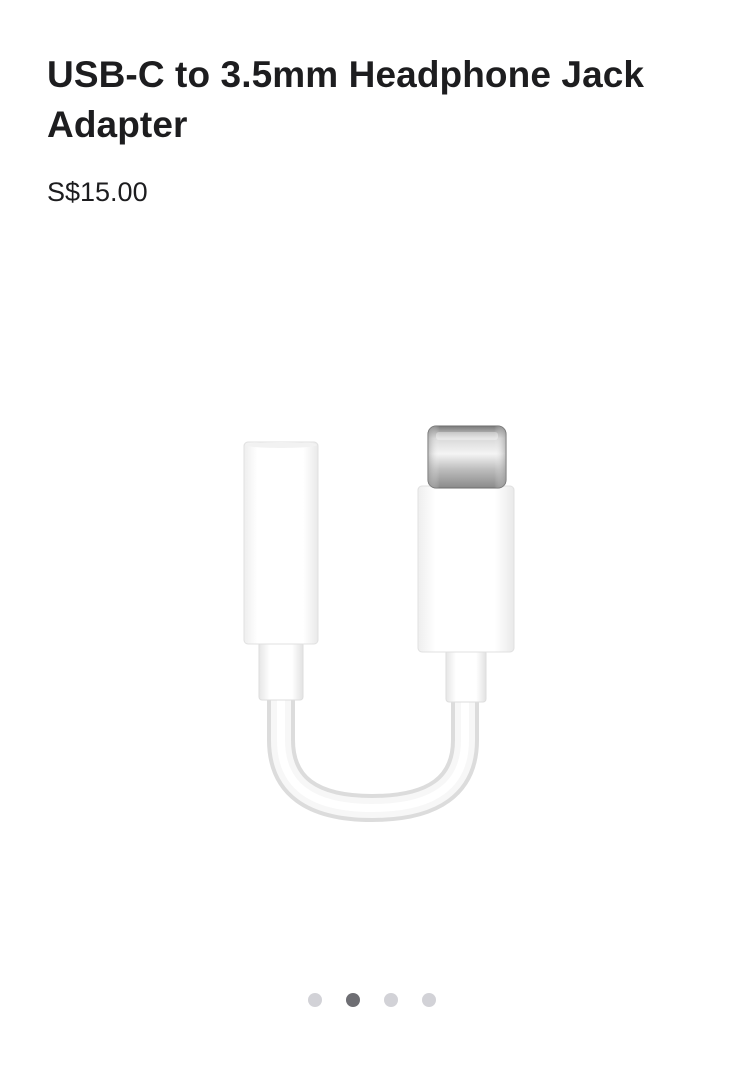 The height and width of the screenshot is (1080, 743). Describe the element at coordinates (379, 624) in the screenshot. I see `product-image` at that location.